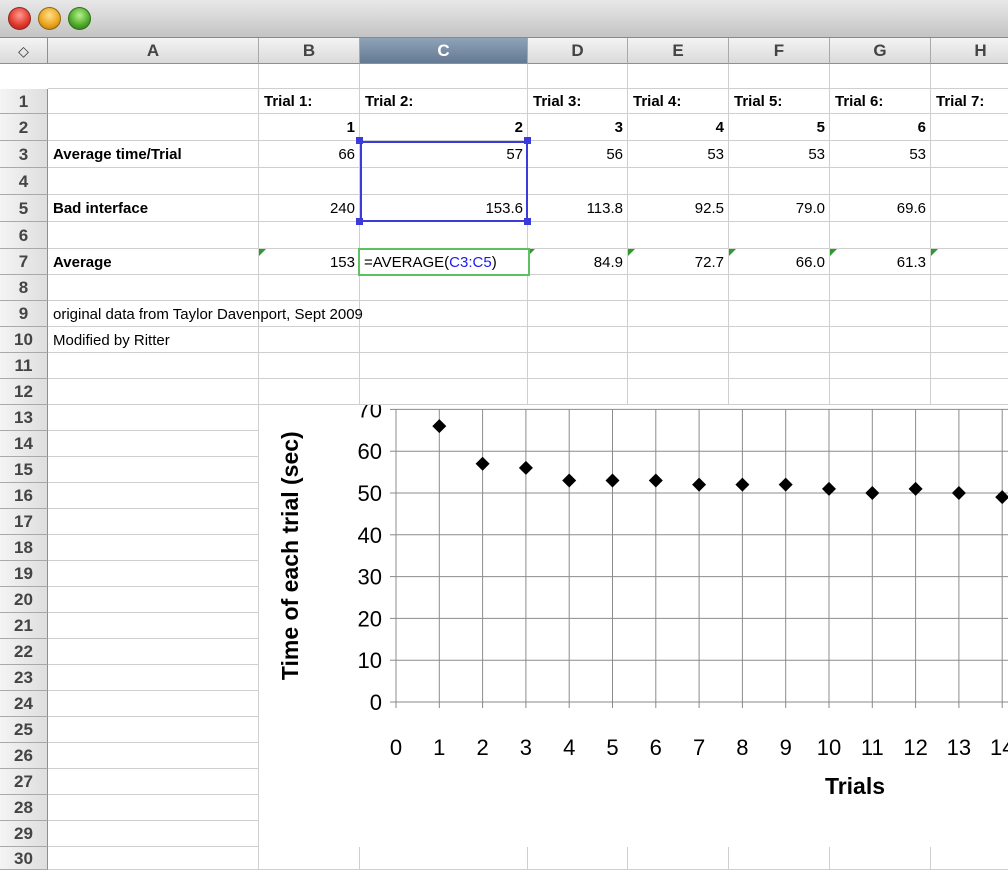 The height and width of the screenshot is (870, 1008). Describe the element at coordinates (24, 808) in the screenshot. I see `row-header-28: 28` at that location.